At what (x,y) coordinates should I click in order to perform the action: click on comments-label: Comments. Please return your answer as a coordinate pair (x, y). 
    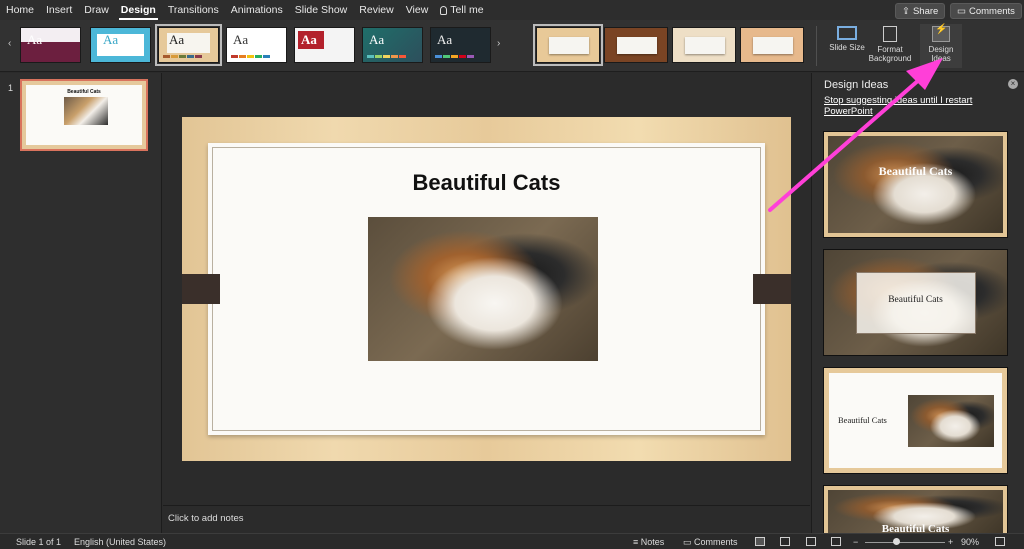
    Looking at the image, I should click on (991, 11).